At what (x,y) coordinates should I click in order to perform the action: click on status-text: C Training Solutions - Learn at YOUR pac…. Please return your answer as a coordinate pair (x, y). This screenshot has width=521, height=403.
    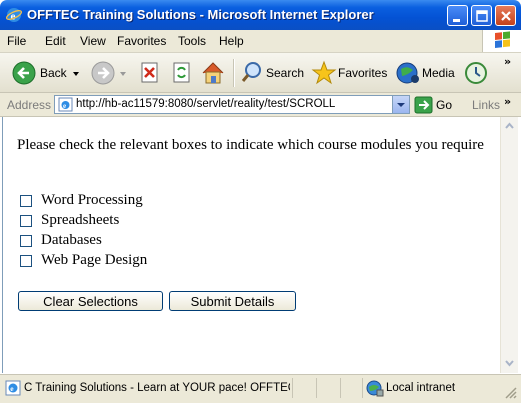
    Looking at the image, I should click on (157, 388).